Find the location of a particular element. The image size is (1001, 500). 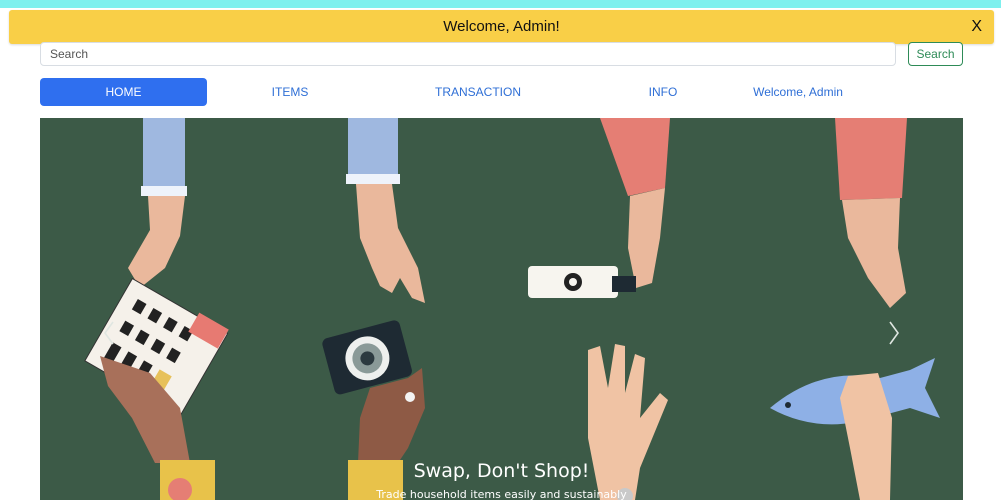

chevron-right-icon is located at coordinates (894, 333).